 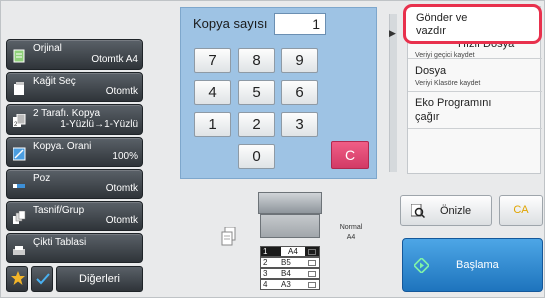 What do you see at coordinates (472, 24) in the screenshot?
I see `send-and-print-button: Gönder ve vazdır` at bounding box center [472, 24].